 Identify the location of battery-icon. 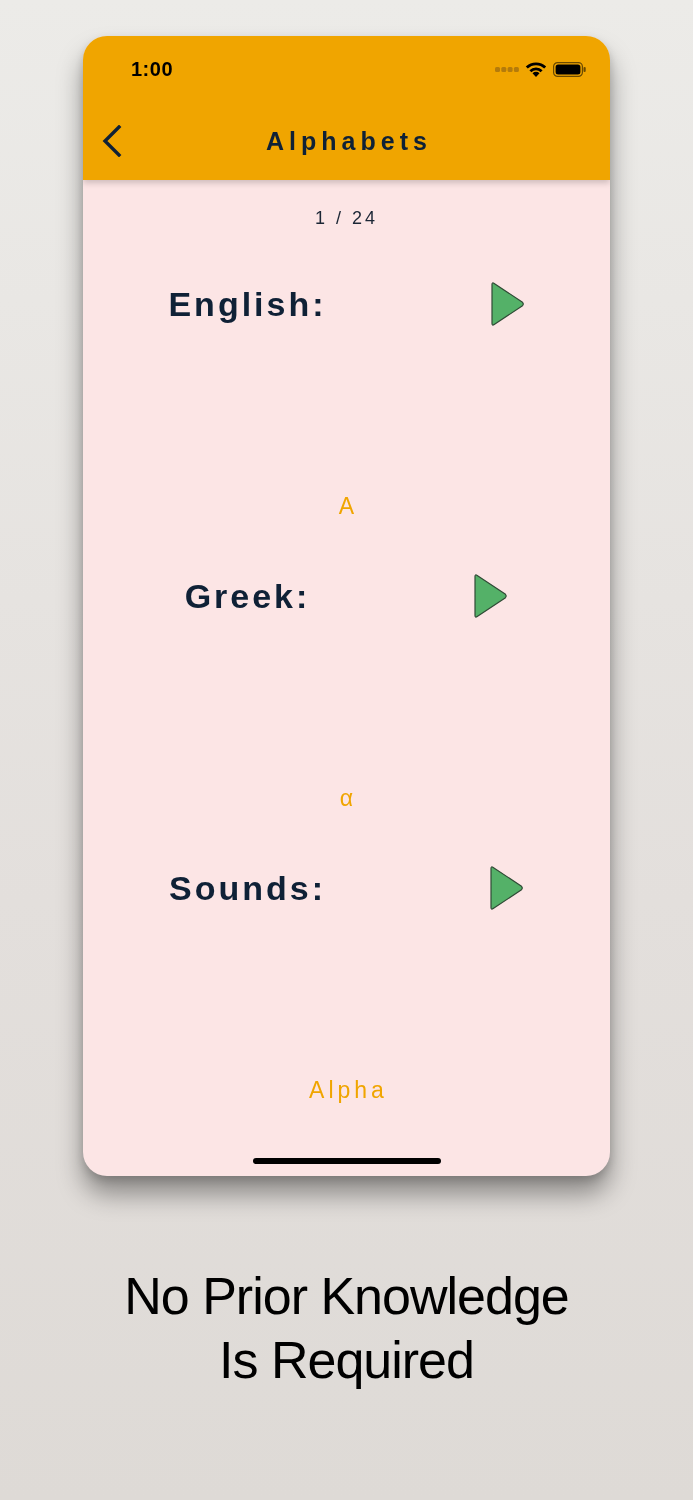
(569, 69).